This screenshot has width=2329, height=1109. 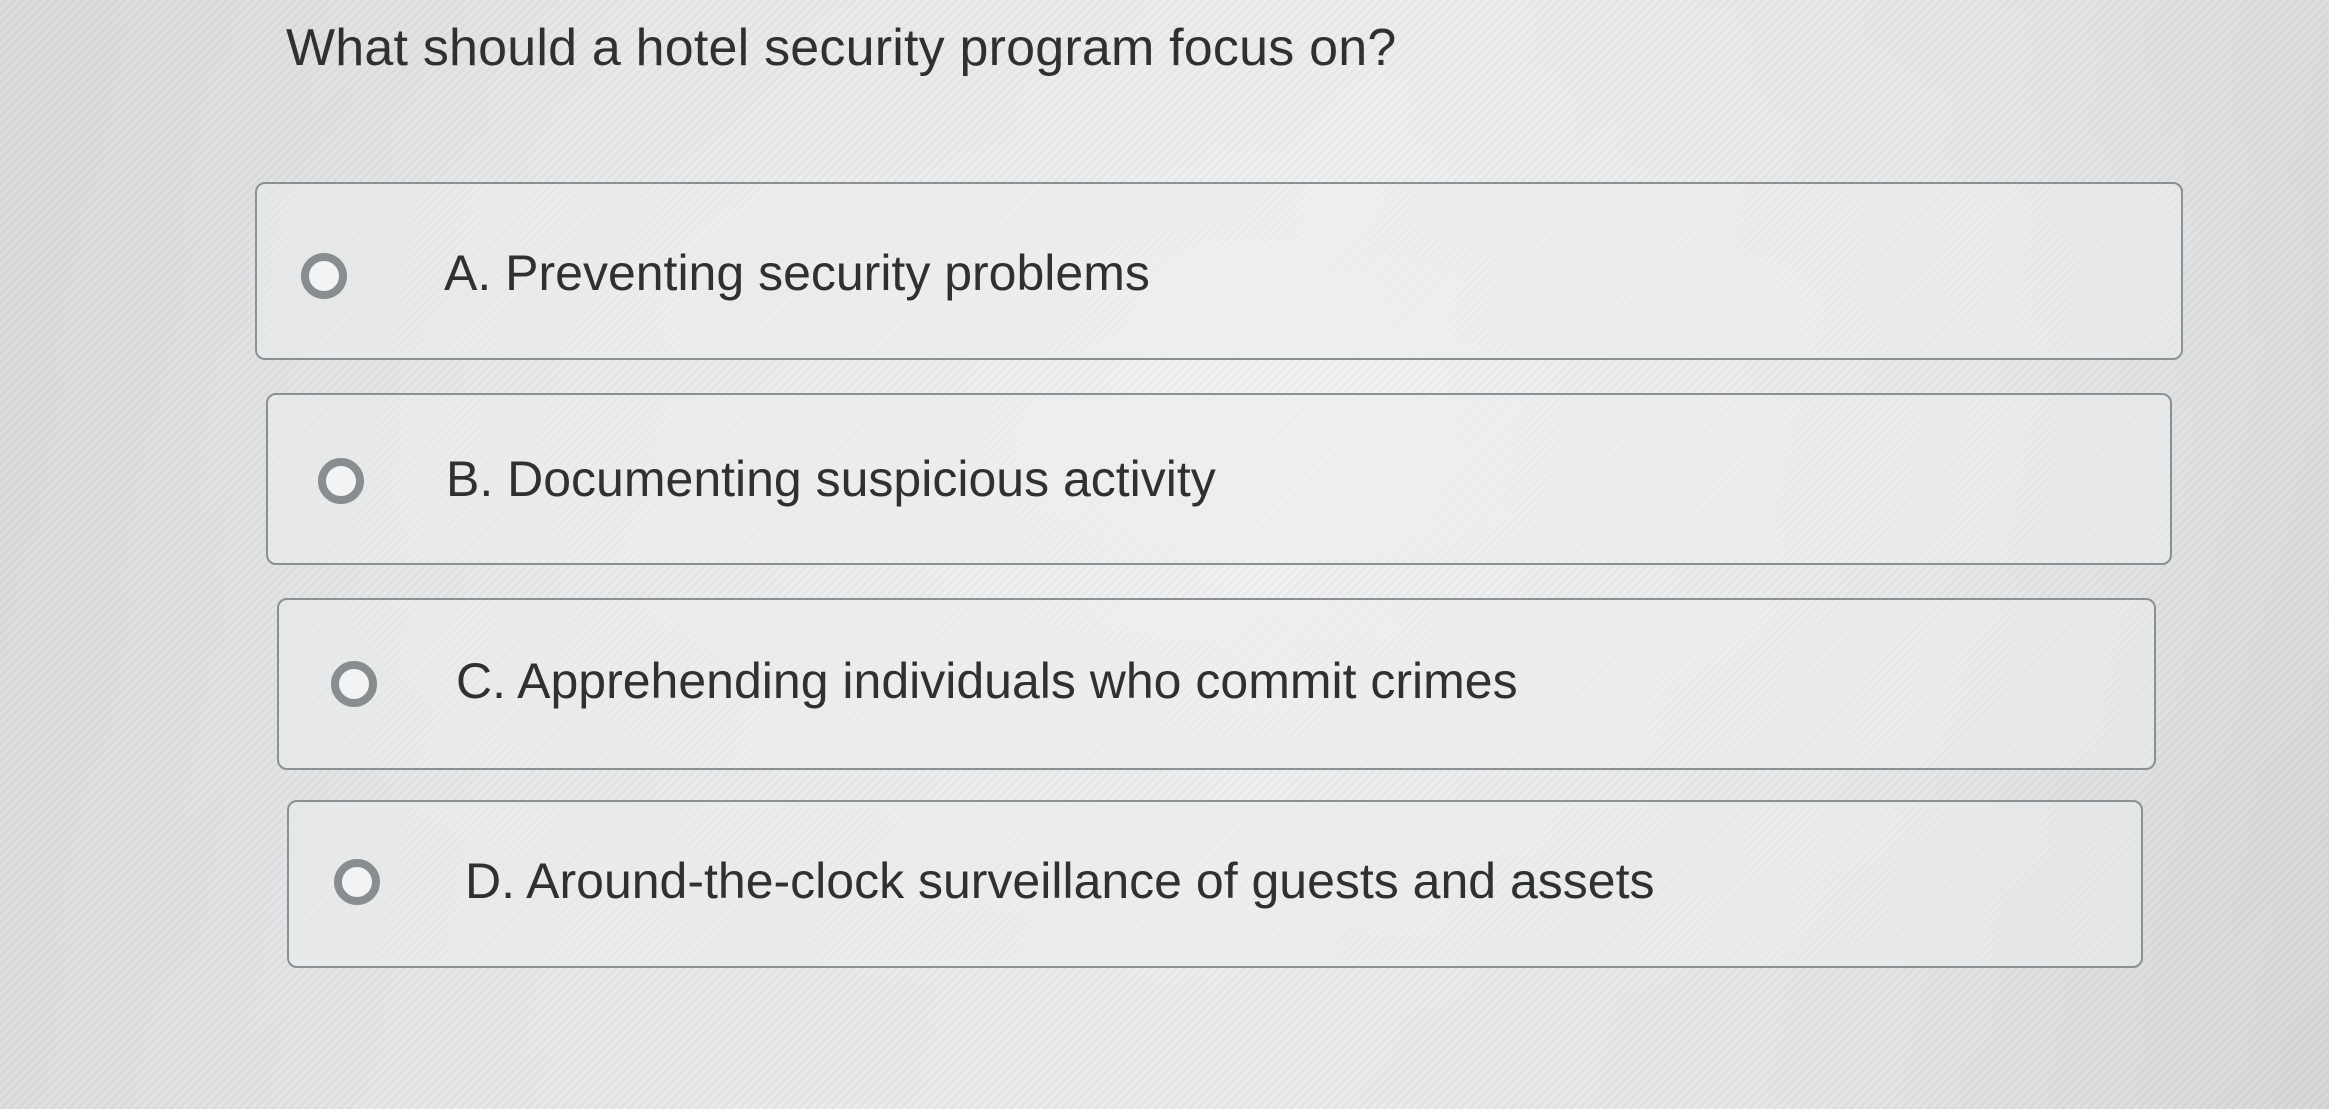 I want to click on radio-button-d, so click(x=357, y=882).